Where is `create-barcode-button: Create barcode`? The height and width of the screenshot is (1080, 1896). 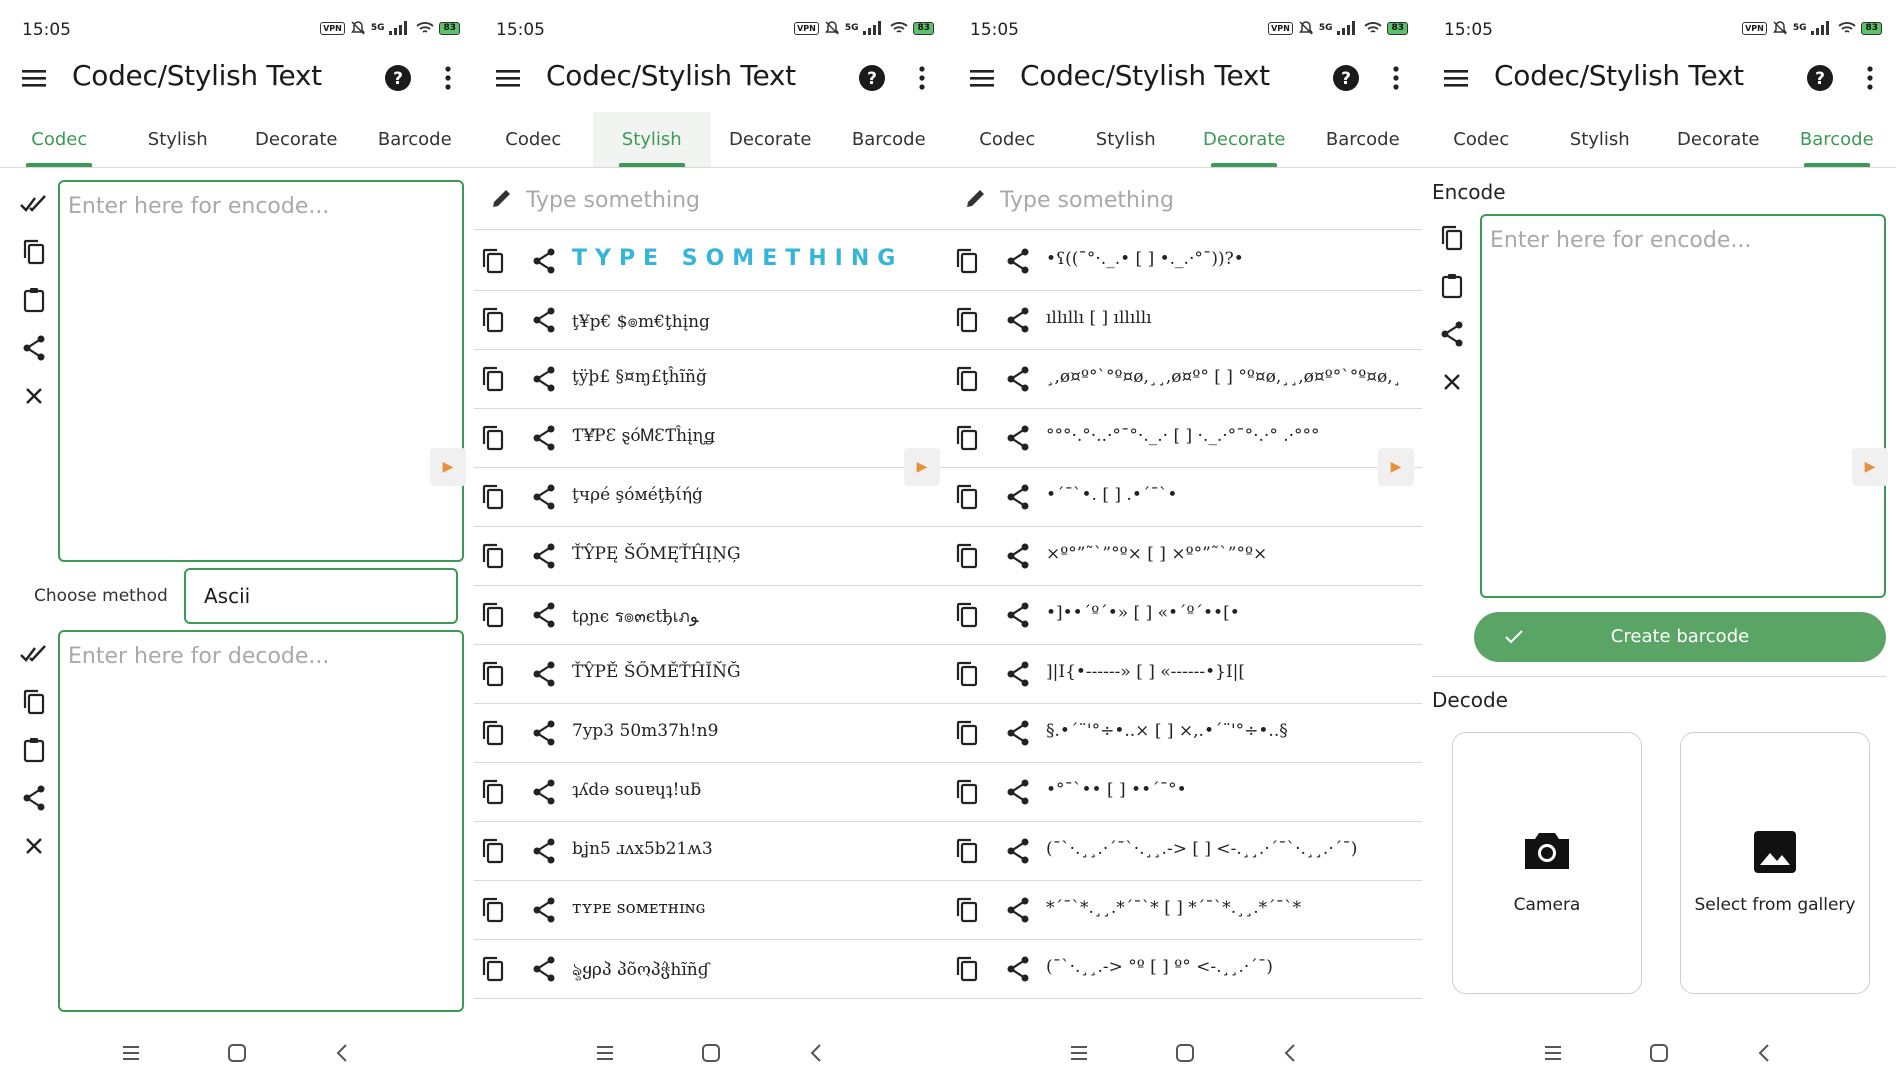
create-barcode-button: Create barcode is located at coordinates (1680, 637).